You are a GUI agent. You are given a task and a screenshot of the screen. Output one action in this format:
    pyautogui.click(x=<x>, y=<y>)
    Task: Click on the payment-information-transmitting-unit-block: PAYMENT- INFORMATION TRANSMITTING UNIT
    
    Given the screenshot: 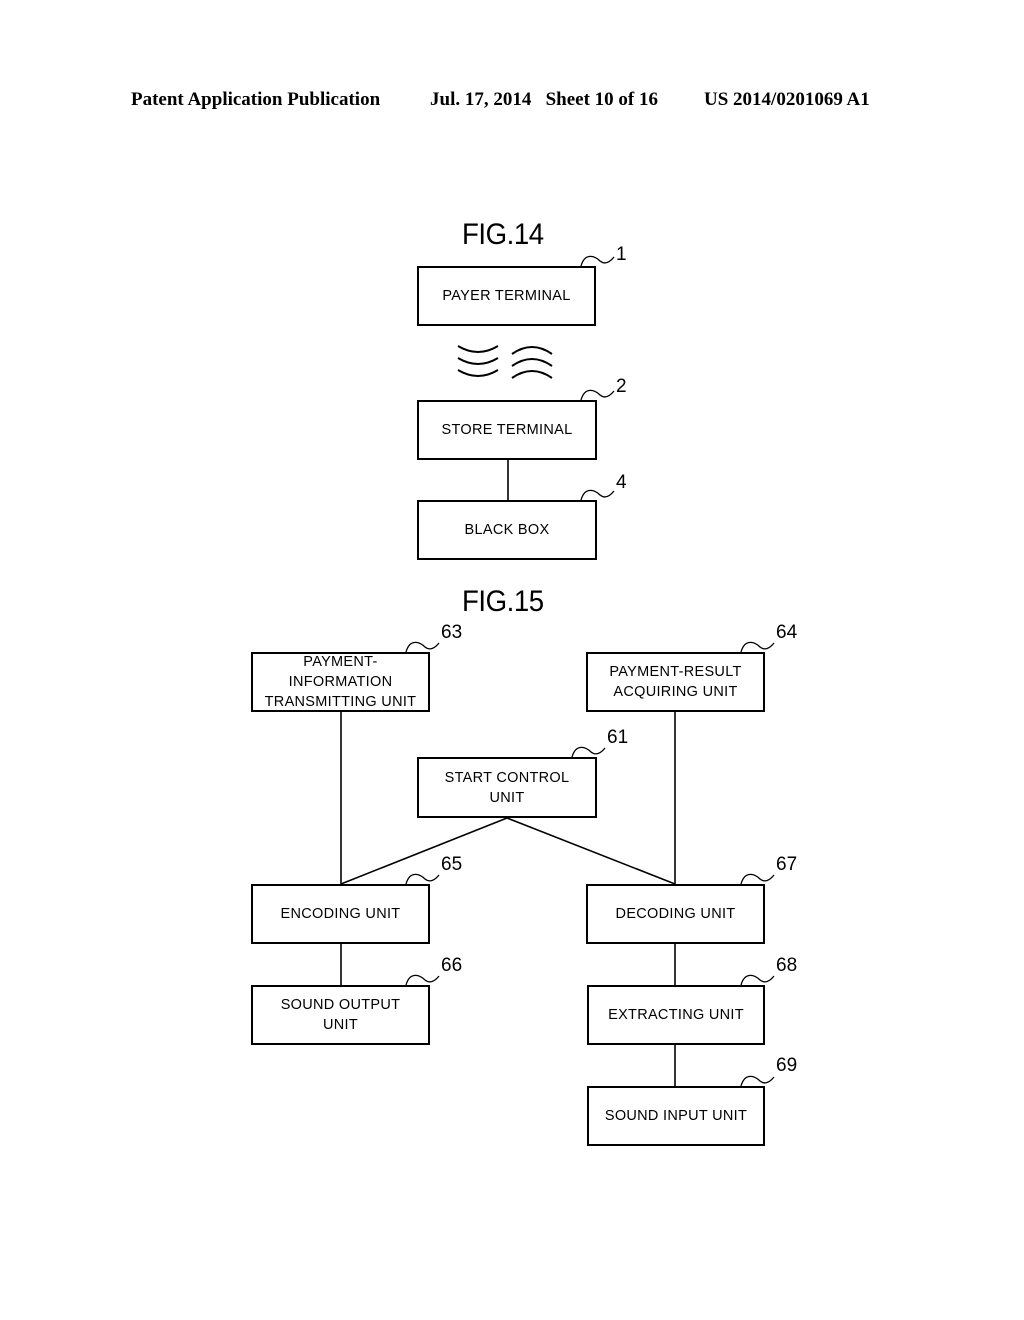 What is the action you would take?
    pyautogui.click(x=340, y=682)
    